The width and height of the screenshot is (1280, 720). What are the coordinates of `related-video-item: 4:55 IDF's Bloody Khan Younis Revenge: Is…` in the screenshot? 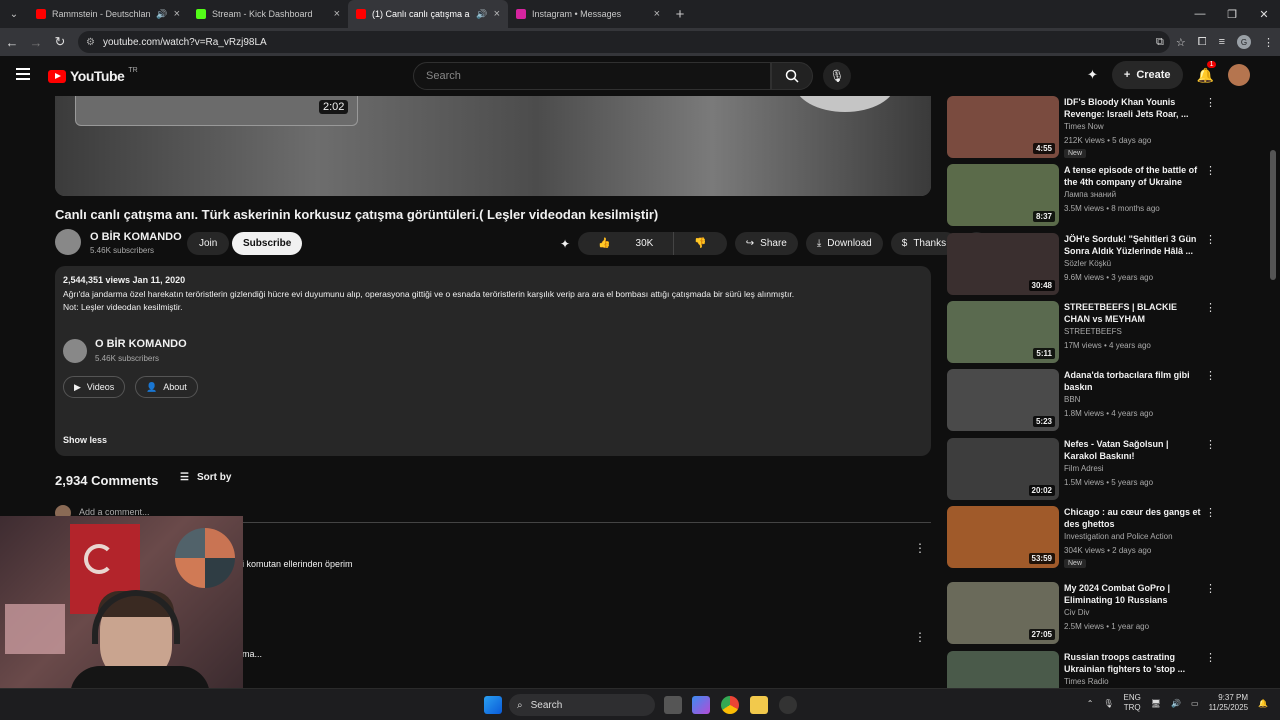 It's located at (1087, 128).